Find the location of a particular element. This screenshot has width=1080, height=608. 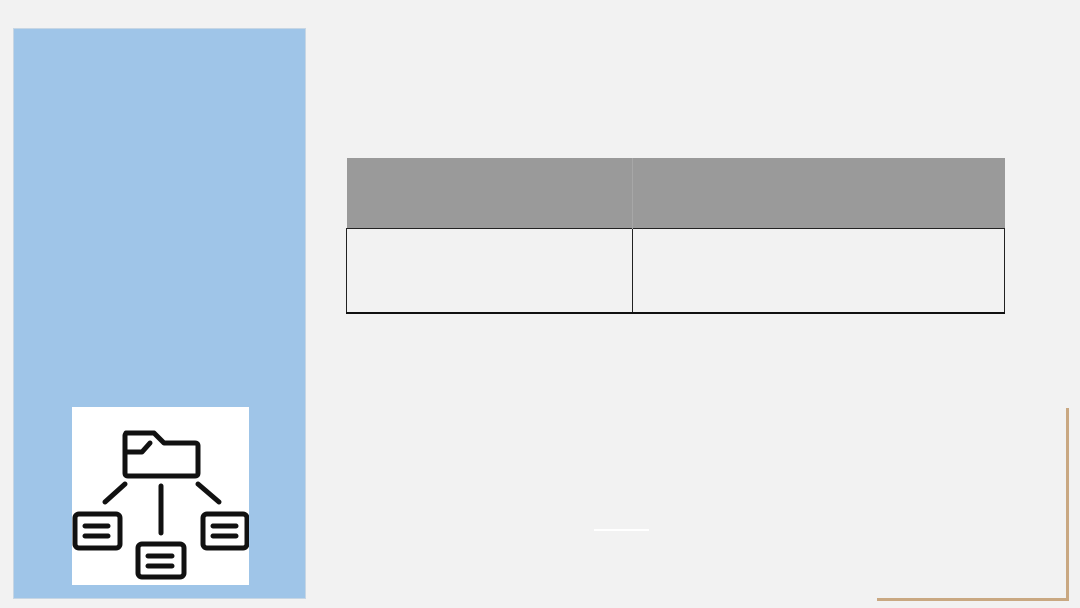

decorative-short-line is located at coordinates (621, 530).